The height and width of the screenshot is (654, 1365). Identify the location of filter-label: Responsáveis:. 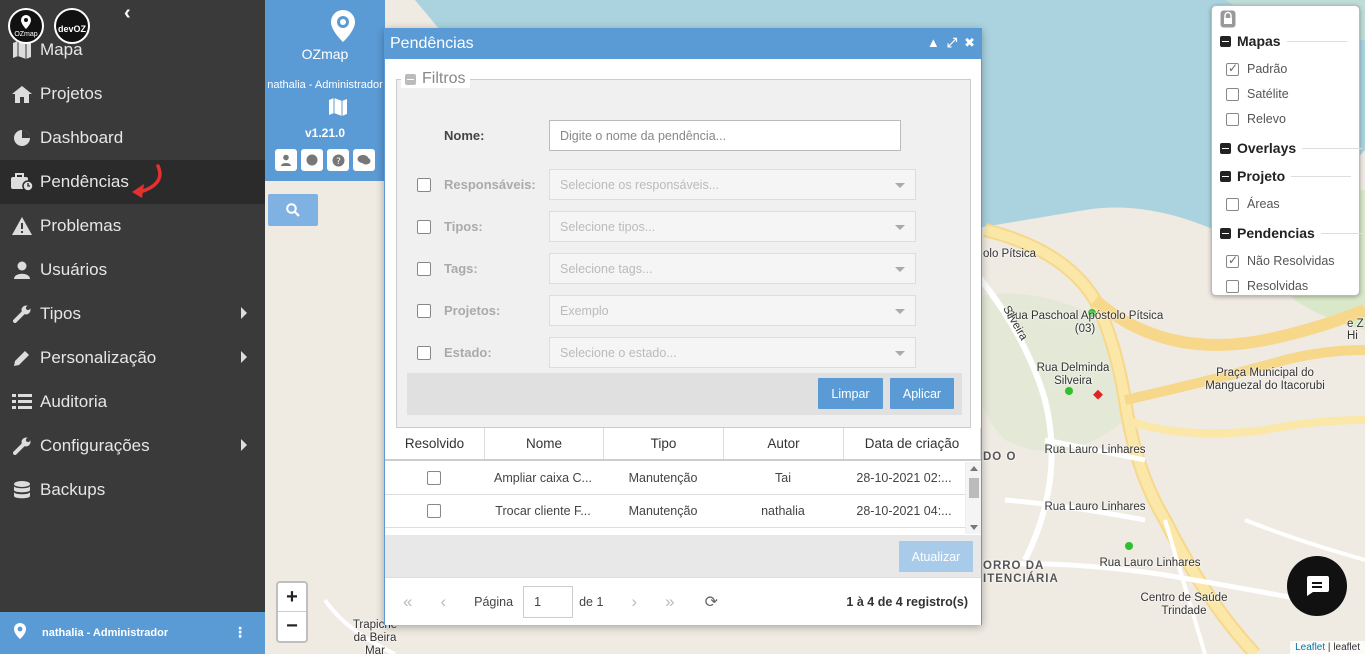
(490, 184).